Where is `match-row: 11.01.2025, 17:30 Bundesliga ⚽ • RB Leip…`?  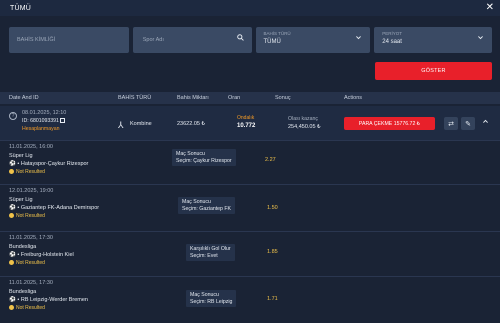
match-row: 11.01.2025, 17:30 Bundesliga ⚽ • RB Leip… is located at coordinates (250, 293).